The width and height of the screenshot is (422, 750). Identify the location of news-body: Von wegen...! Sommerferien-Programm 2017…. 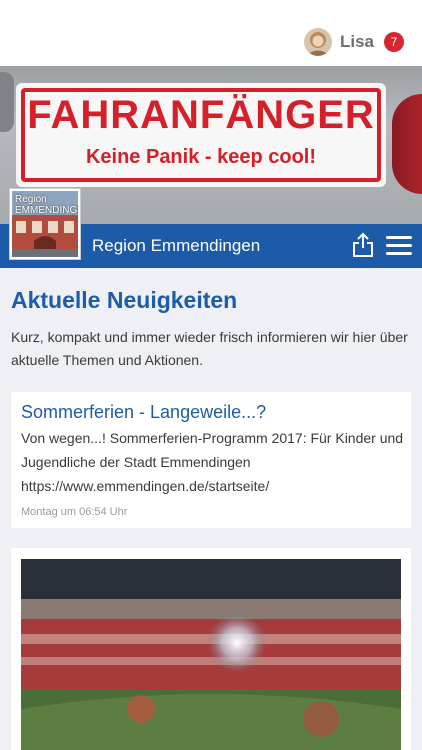
(212, 462).